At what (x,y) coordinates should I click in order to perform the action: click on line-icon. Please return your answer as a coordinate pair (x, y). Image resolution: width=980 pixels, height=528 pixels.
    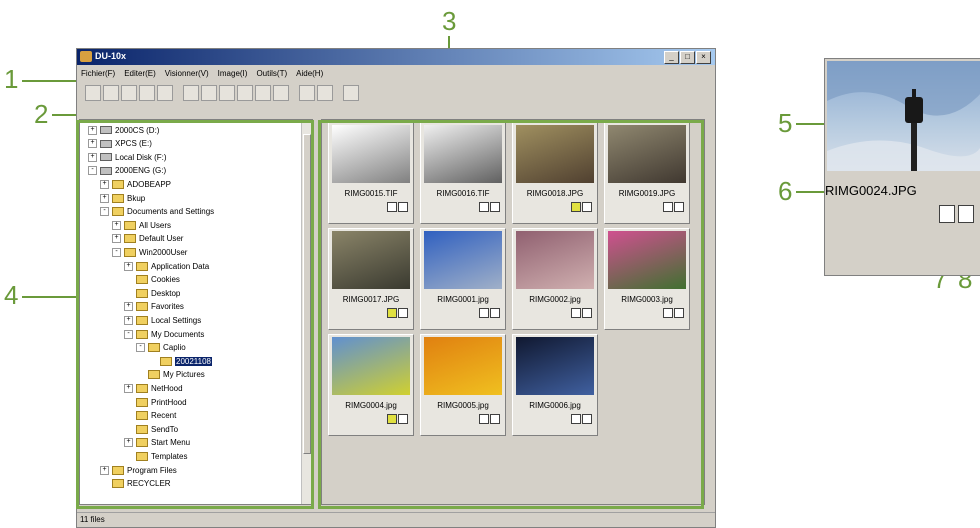
    Looking at the image, I should click on (165, 93).